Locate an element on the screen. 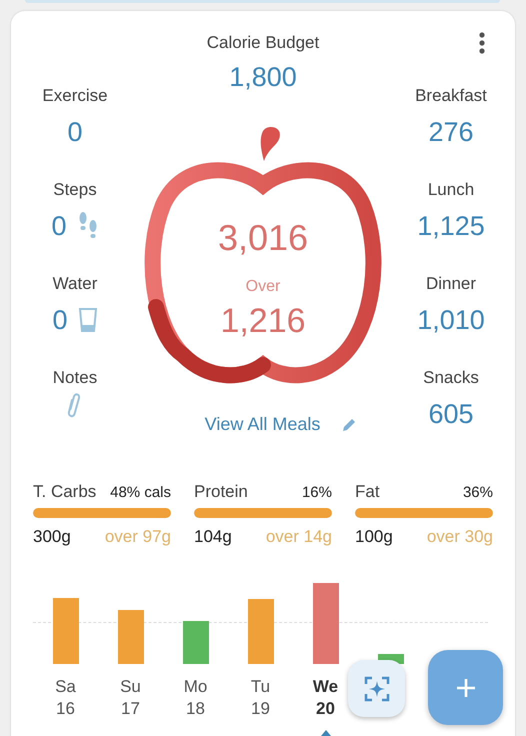 The width and height of the screenshot is (526, 736). scan-icon is located at coordinates (377, 689).